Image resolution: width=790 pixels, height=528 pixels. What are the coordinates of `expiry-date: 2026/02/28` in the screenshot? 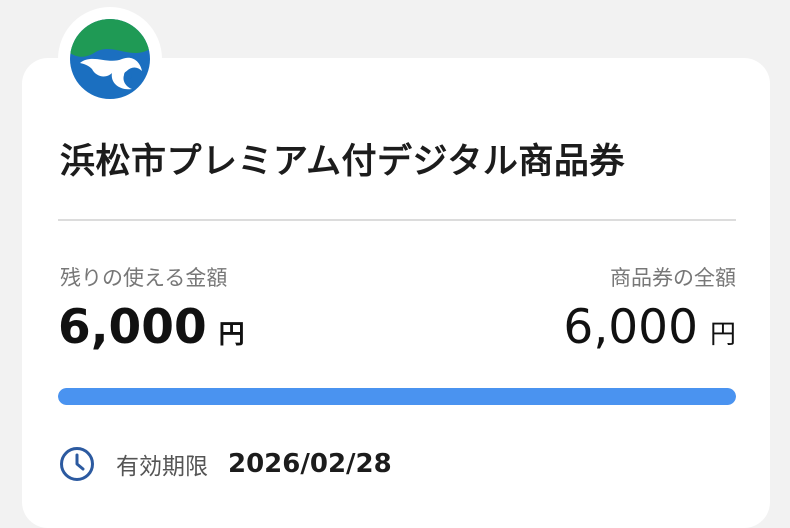 It's located at (310, 464).